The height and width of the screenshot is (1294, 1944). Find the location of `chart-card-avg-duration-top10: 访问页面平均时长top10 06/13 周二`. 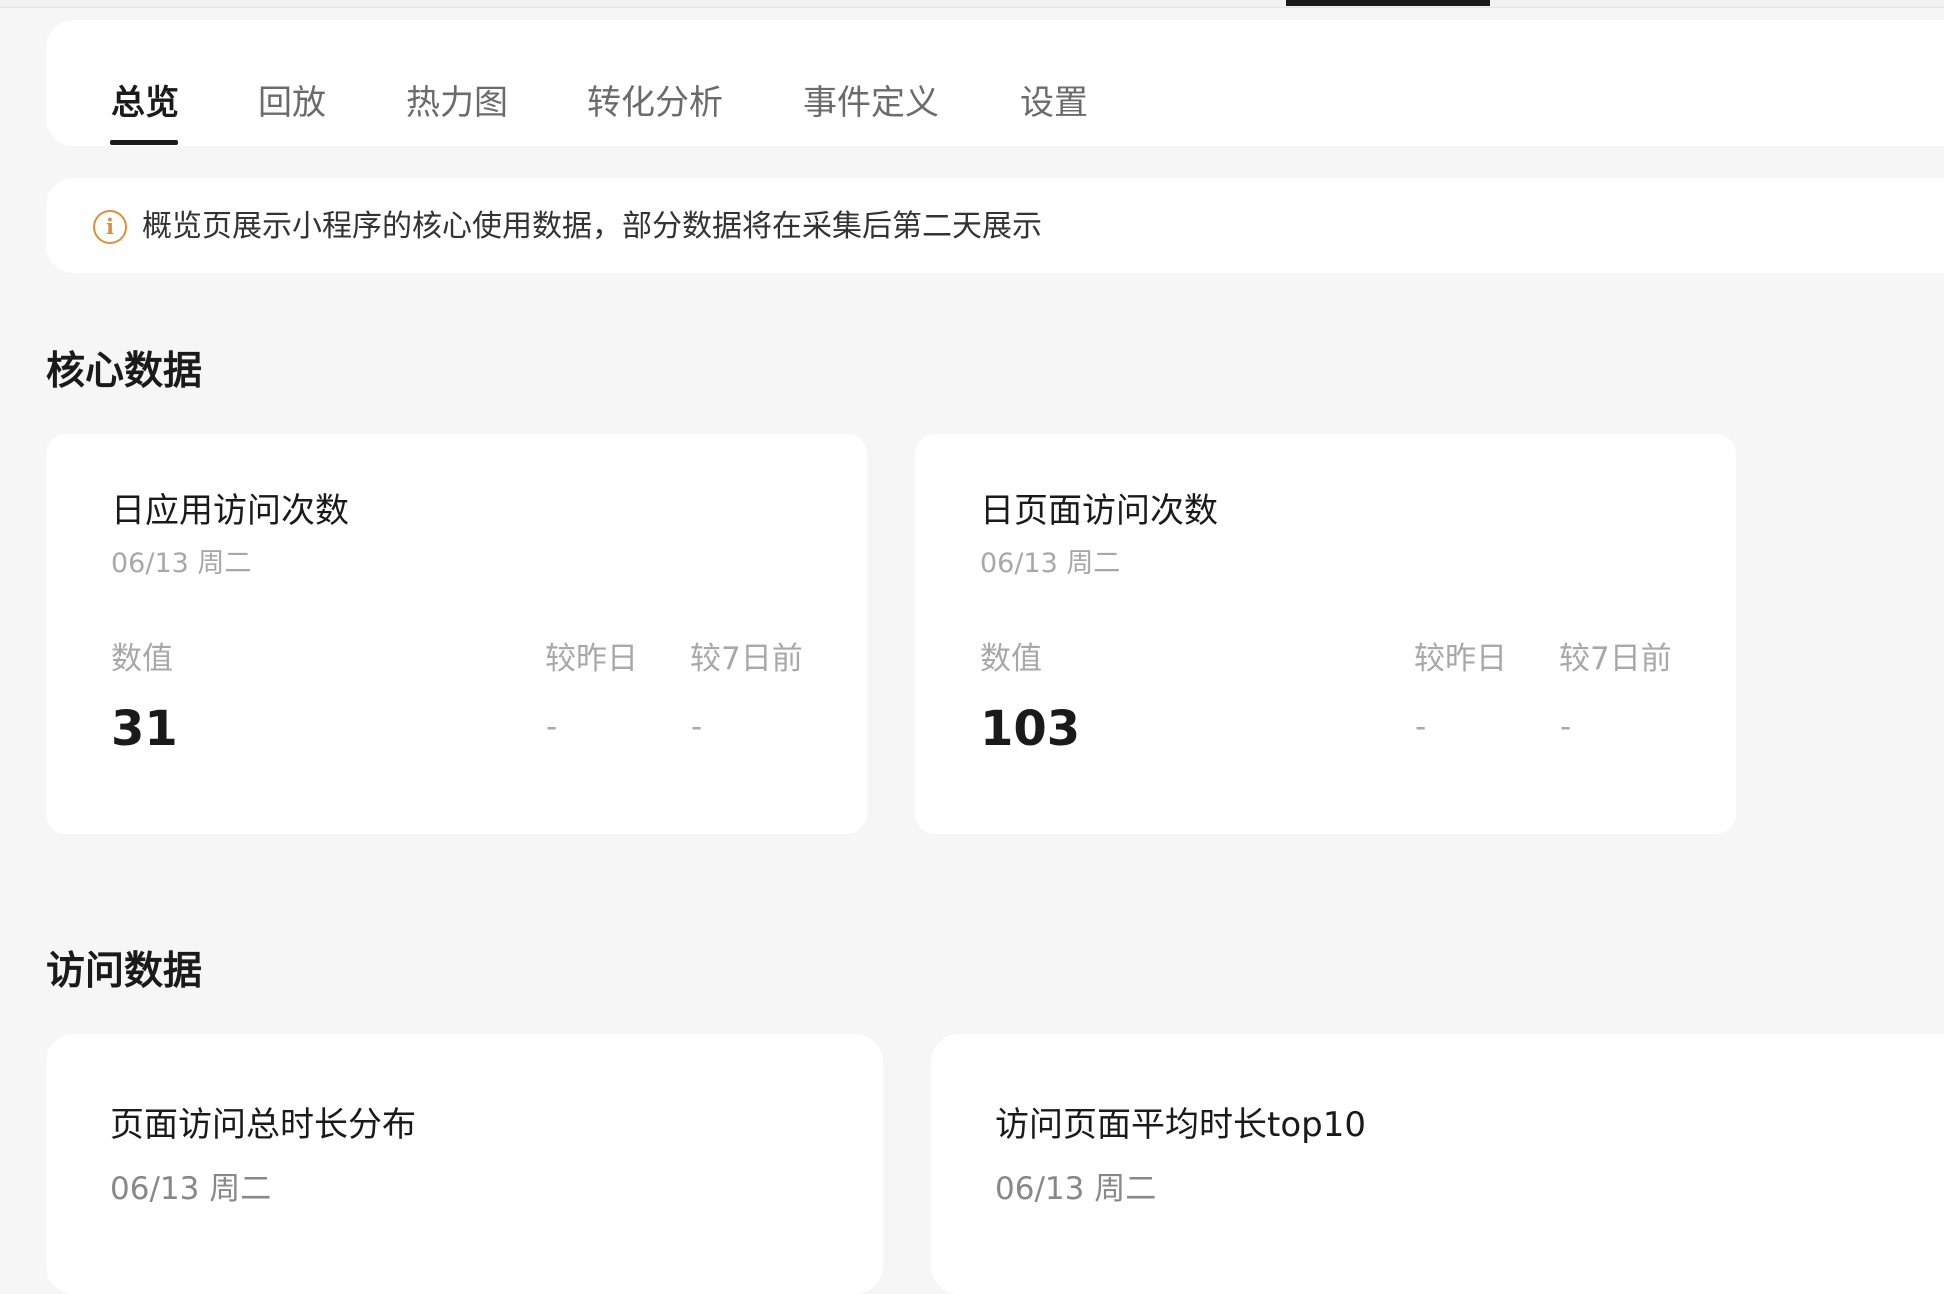

chart-card-avg-duration-top10: 访问页面平均时长top10 06/13 周二 is located at coordinates (1437, 1164).